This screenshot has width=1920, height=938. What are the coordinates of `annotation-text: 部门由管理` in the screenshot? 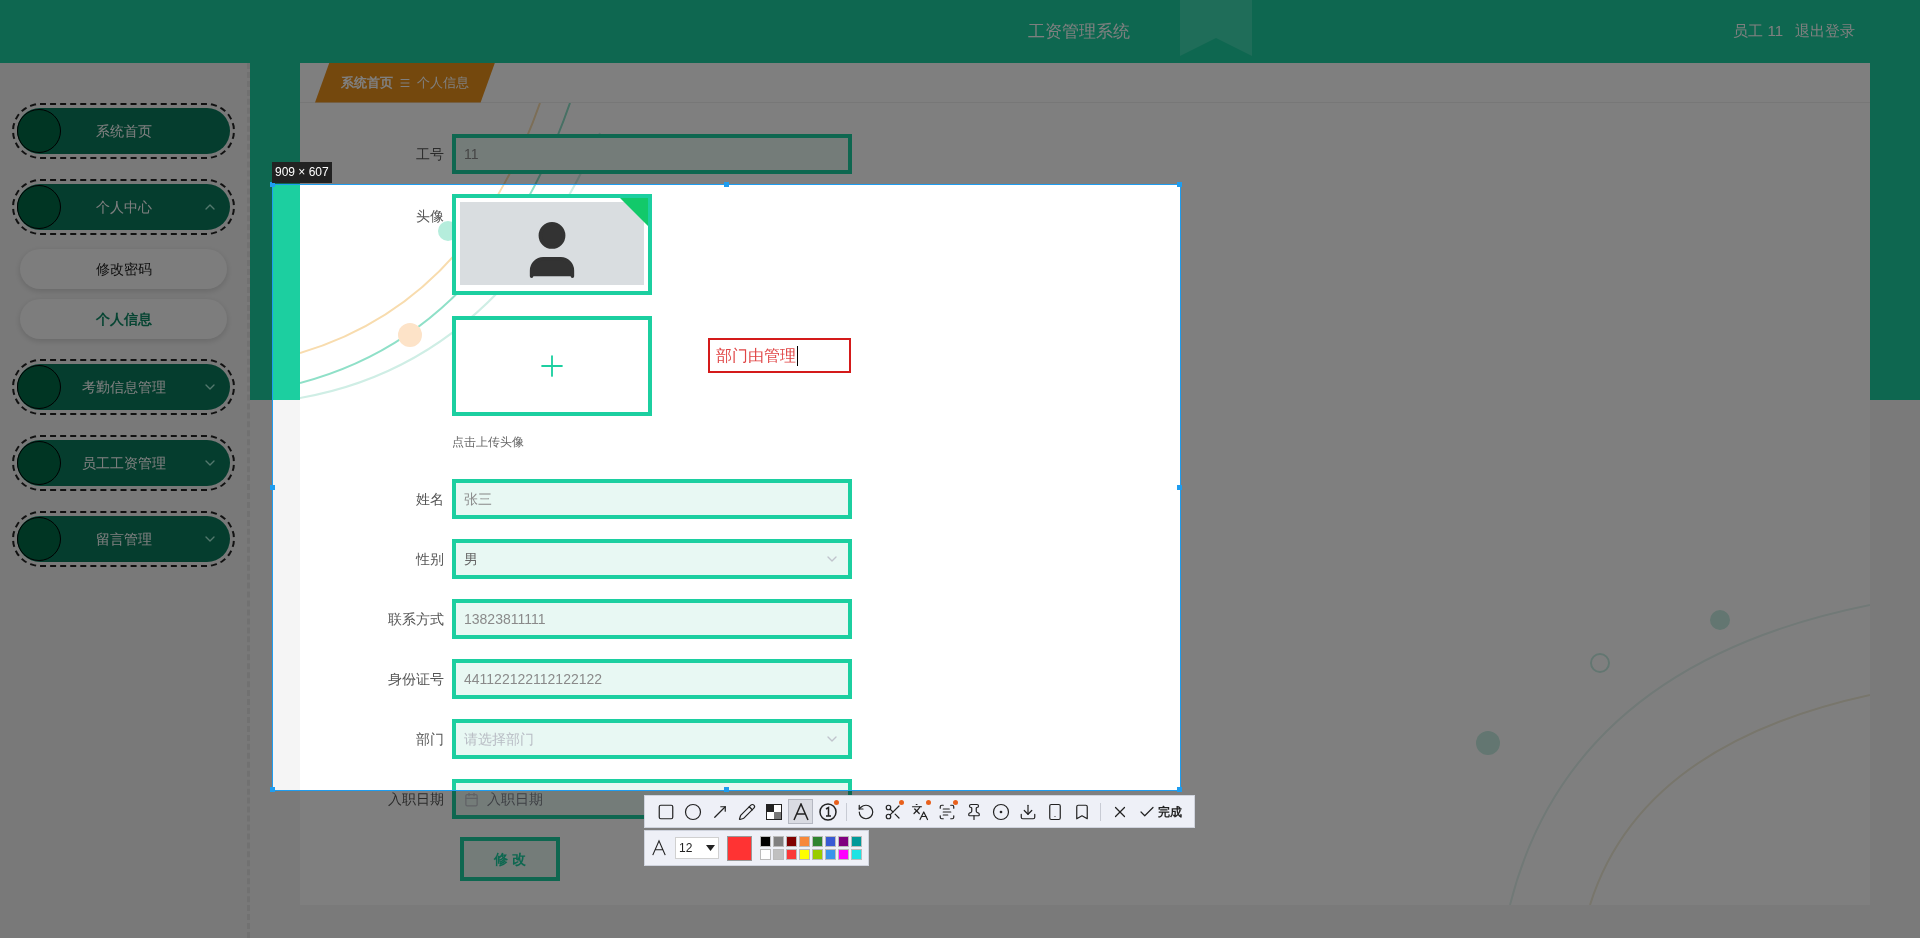 It's located at (757, 355).